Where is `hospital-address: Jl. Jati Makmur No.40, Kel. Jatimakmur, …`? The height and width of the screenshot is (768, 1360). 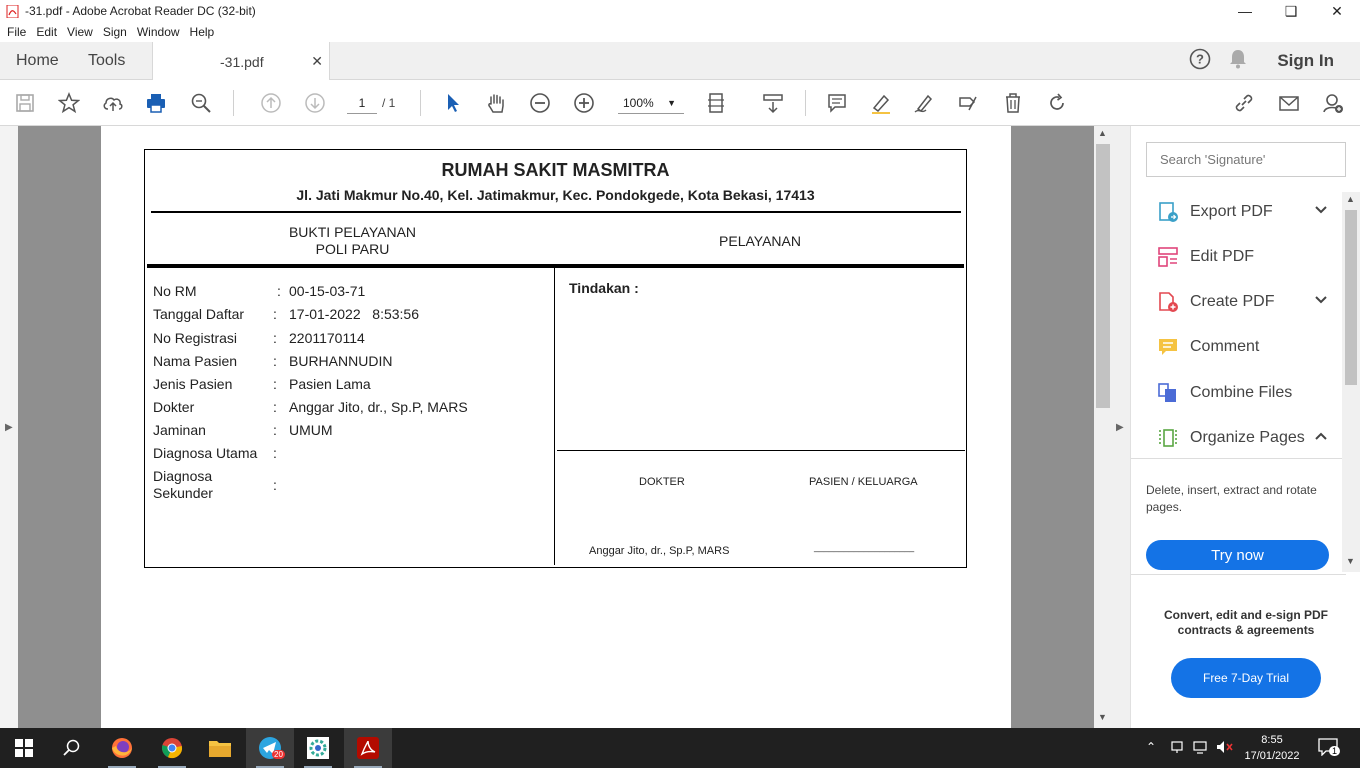 hospital-address: Jl. Jati Makmur No.40, Kel. Jatimakmur, … is located at coordinates (555, 195).